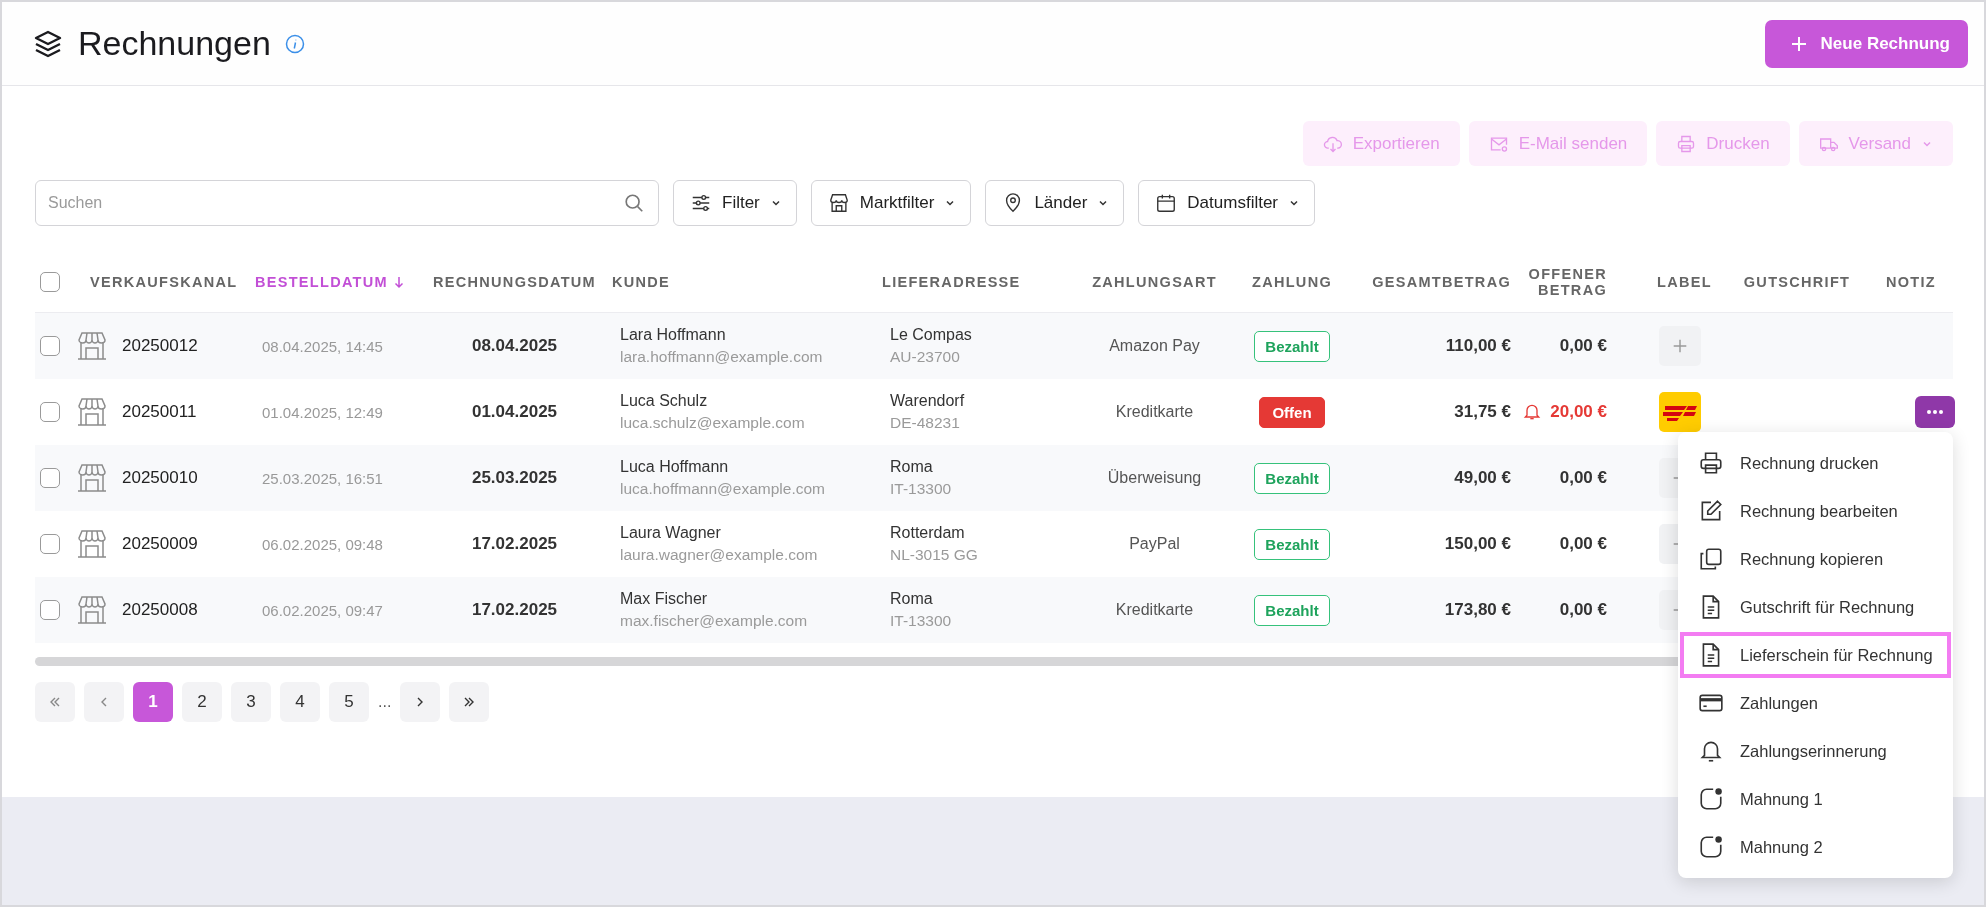  What do you see at coordinates (1478, 346) in the screenshot?
I see `total-amount: 110,00 €` at bounding box center [1478, 346].